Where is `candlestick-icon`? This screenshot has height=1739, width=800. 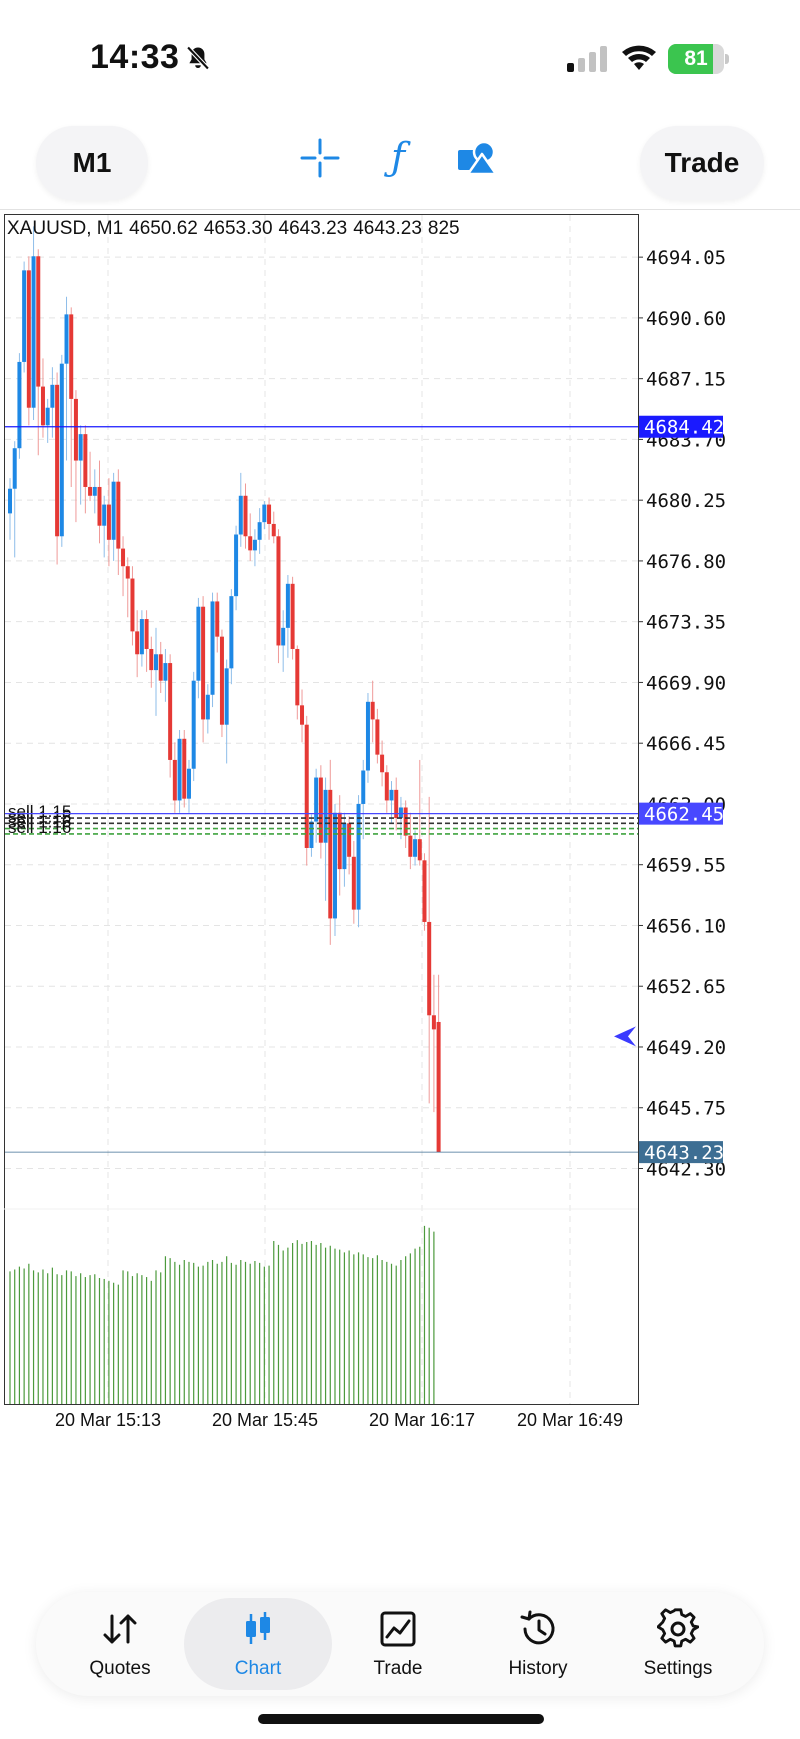 candlestick-icon is located at coordinates (258, 1628).